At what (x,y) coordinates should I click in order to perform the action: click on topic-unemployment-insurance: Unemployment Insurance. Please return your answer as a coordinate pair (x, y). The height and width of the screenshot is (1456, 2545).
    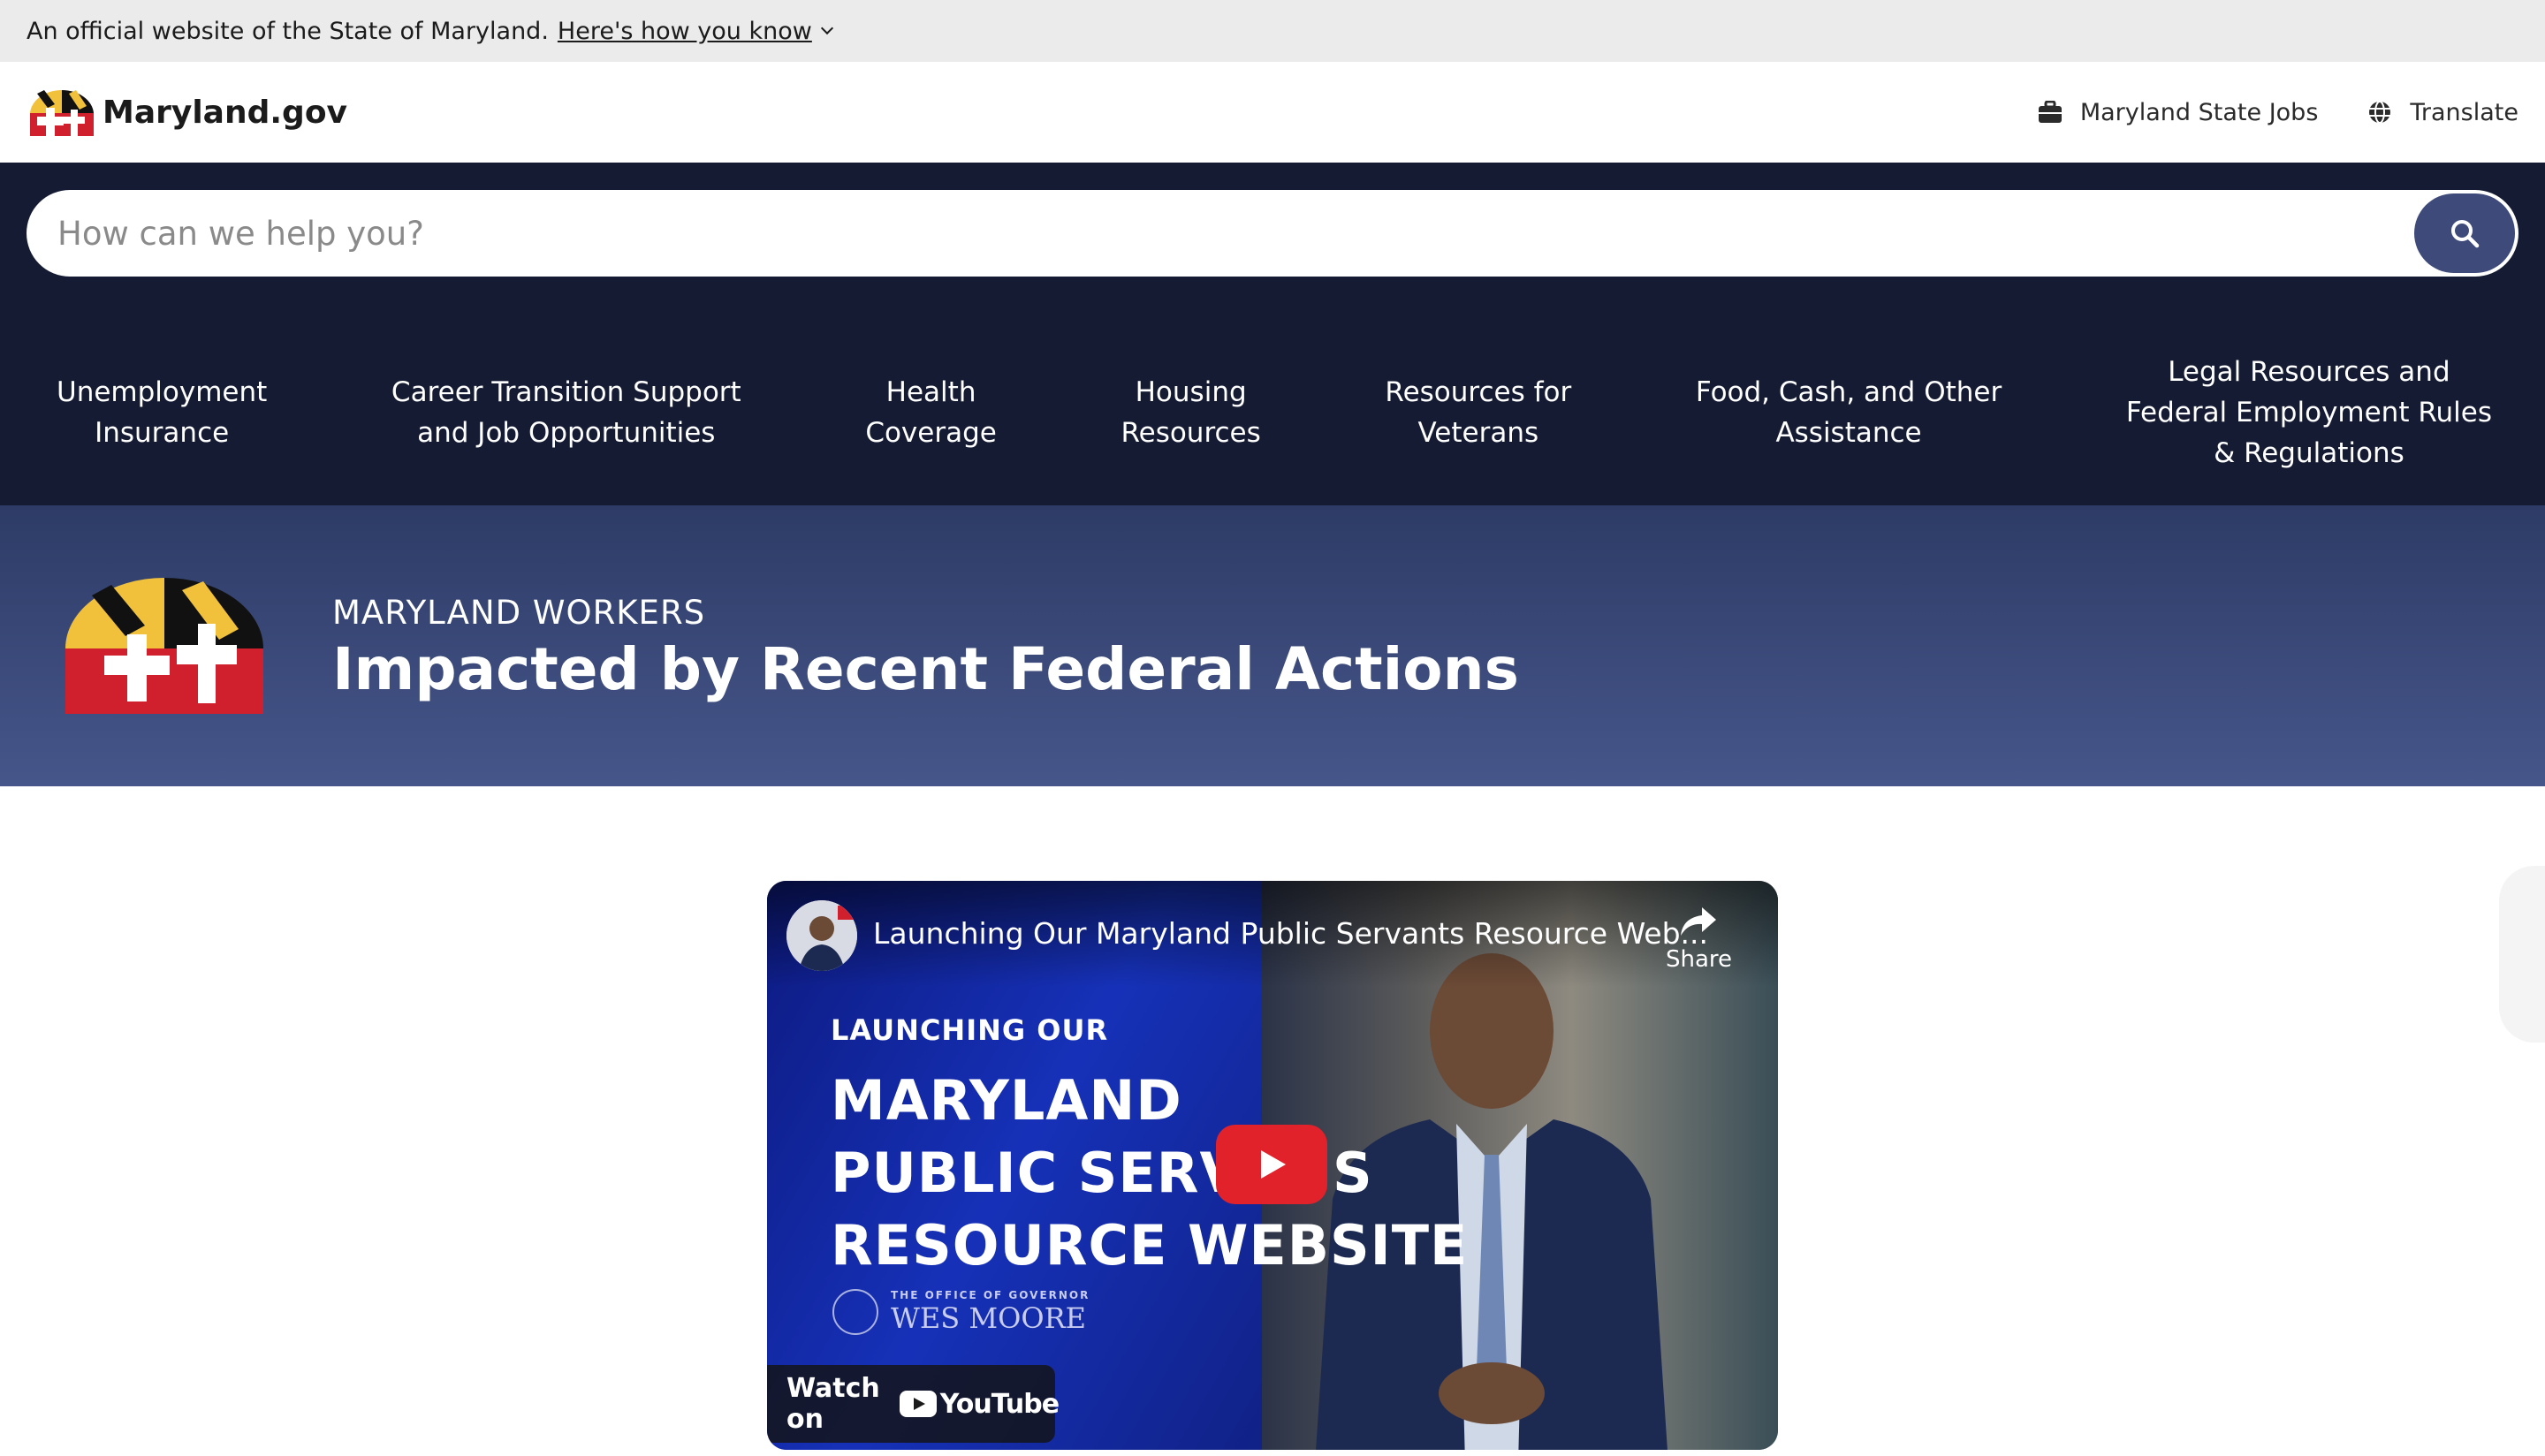
    Looking at the image, I should click on (162, 412).